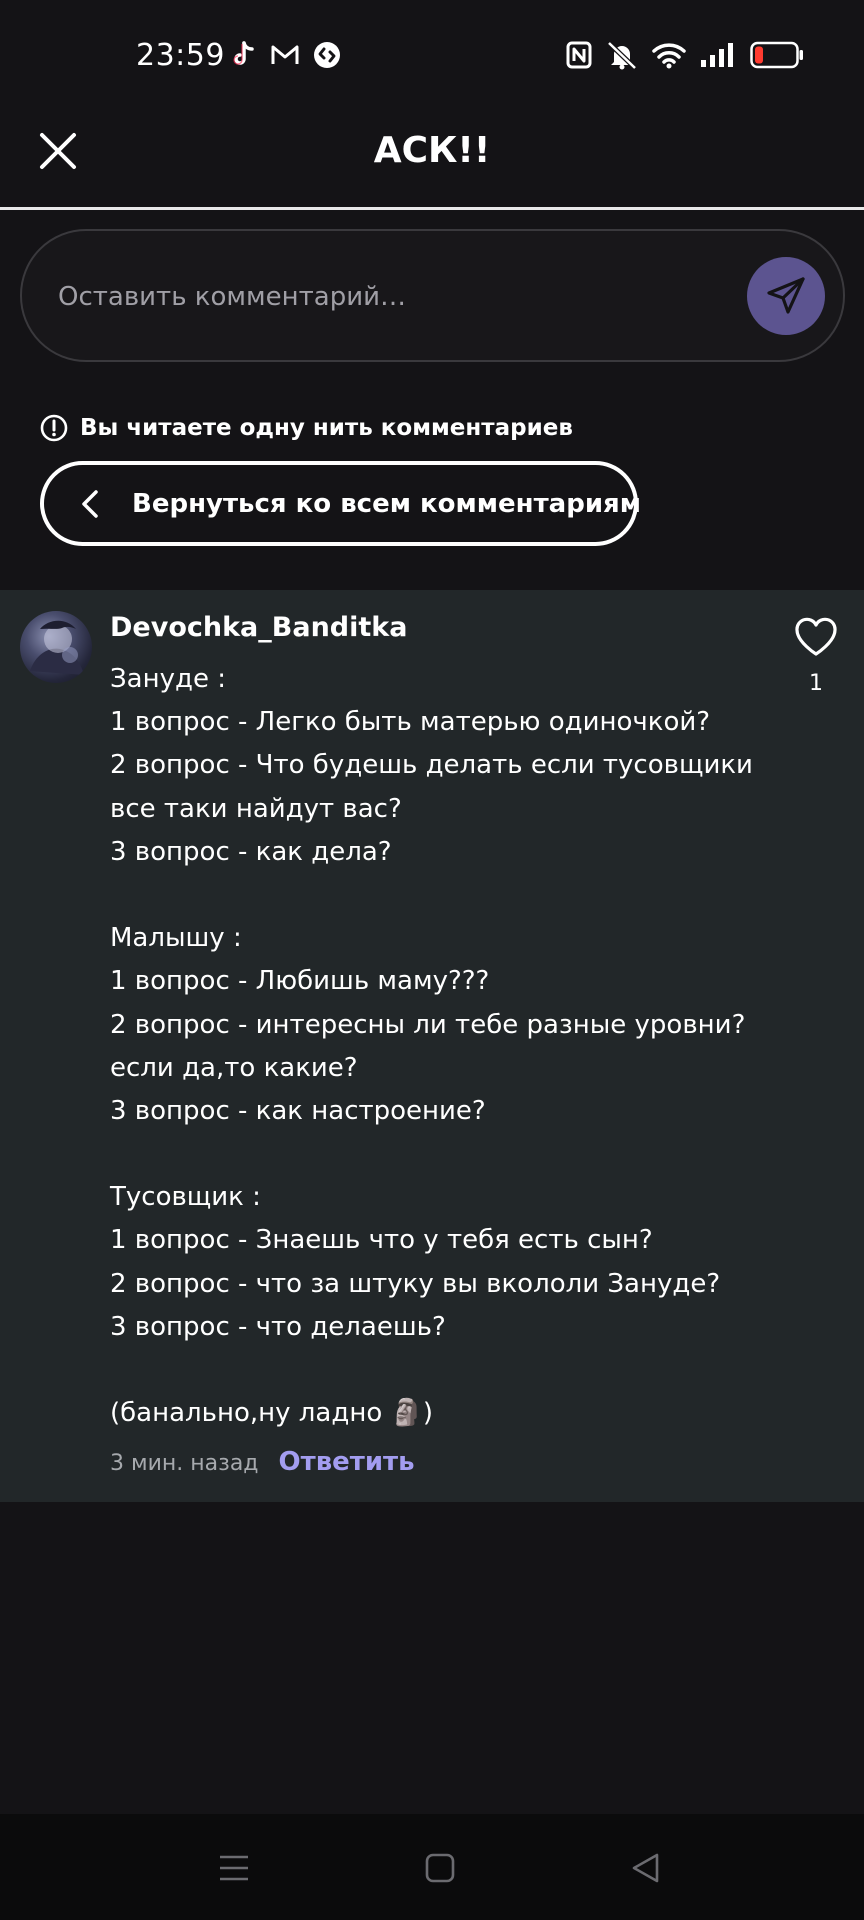 This screenshot has width=864, height=1920. I want to click on mute-icon, so click(622, 55).